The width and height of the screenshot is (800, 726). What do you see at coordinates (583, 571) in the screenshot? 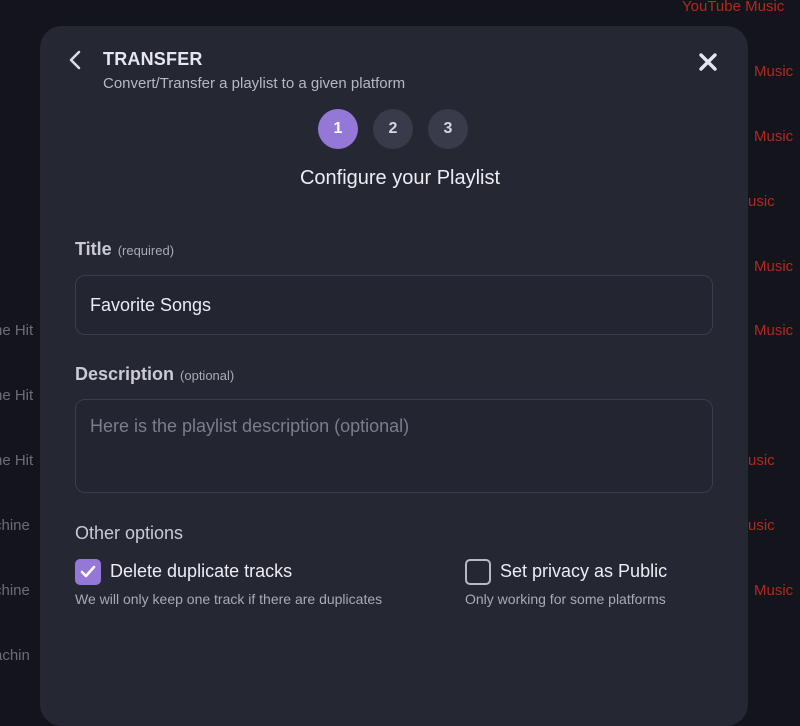
I see `public-privacy-label: Set privacy as Public` at bounding box center [583, 571].